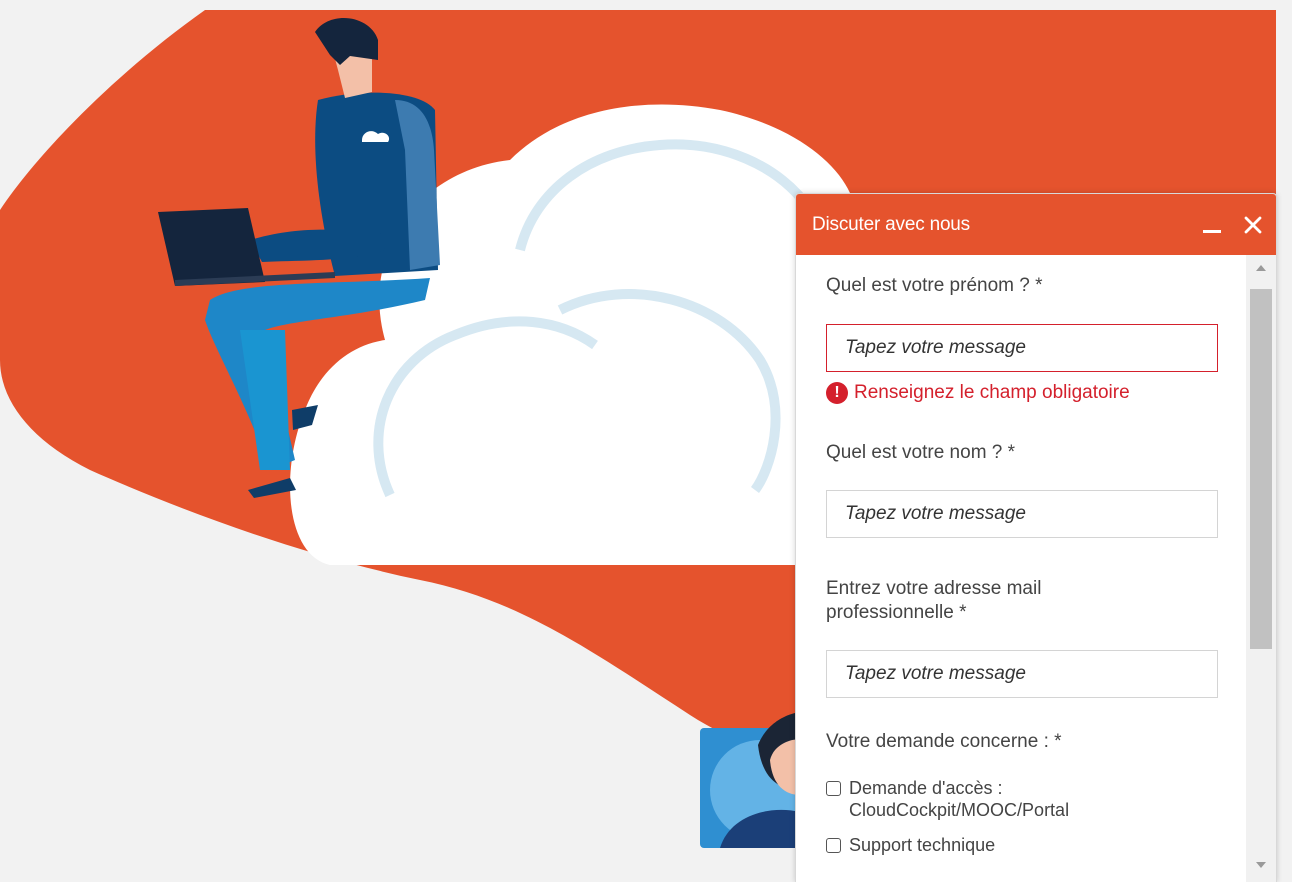 This screenshot has width=1292, height=882. I want to click on request-option-access-line1: Demande d'accès :, so click(926, 788).